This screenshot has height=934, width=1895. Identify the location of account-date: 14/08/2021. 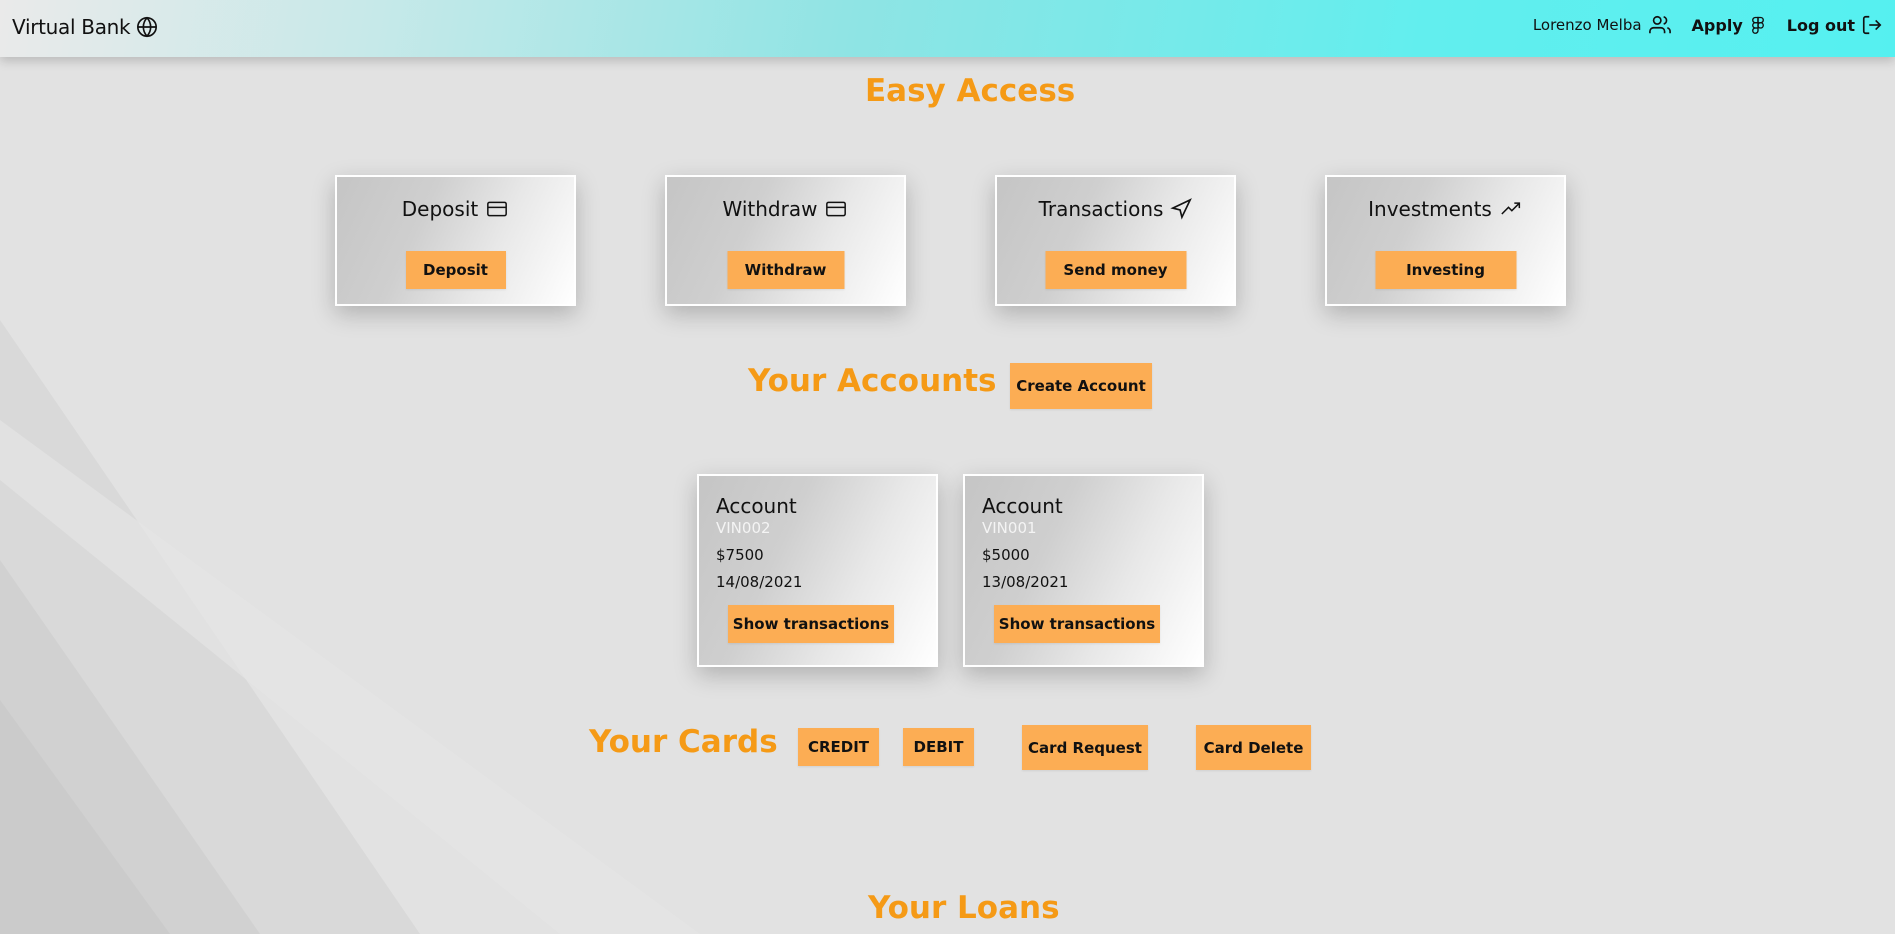
(759, 582).